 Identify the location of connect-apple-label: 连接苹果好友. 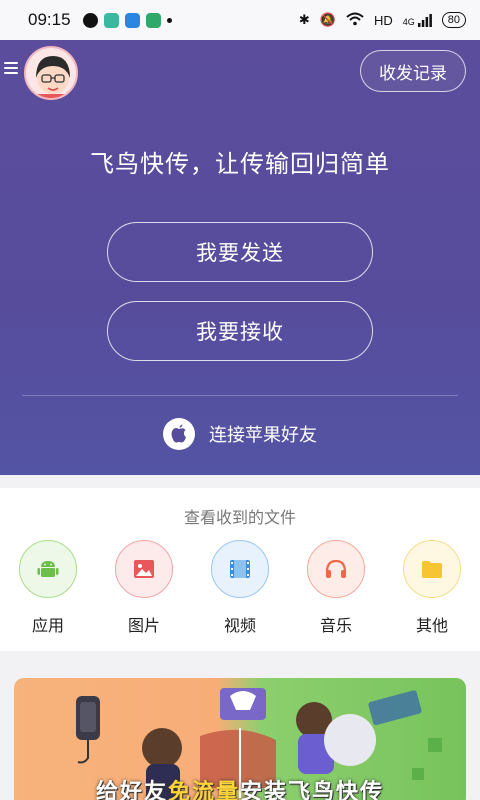
(263, 435).